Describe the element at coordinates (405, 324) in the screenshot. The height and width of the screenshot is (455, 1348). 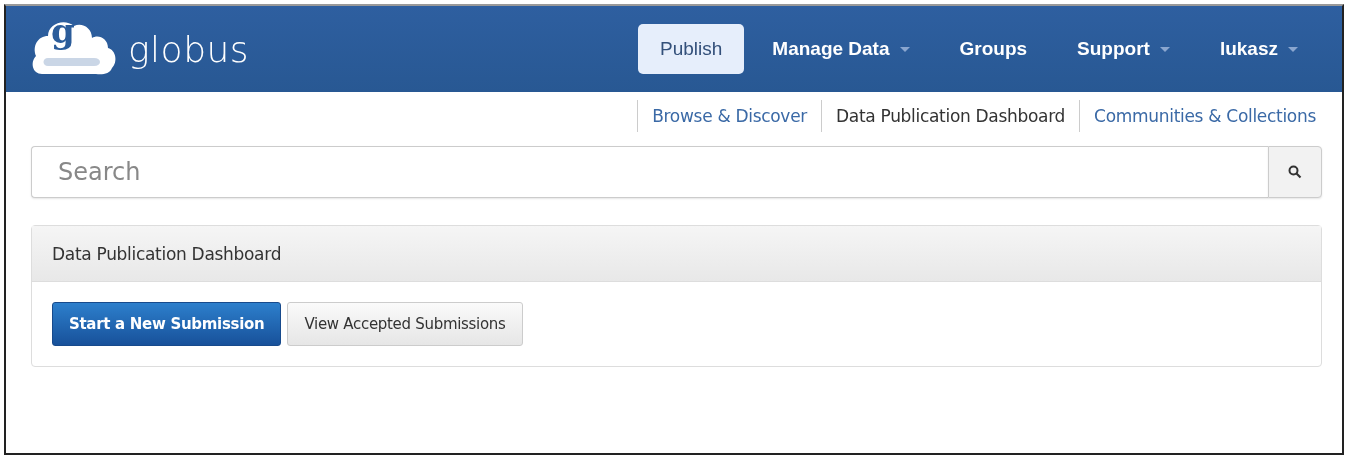
I see `view-submissions-button: View Accepted Submissions` at that location.